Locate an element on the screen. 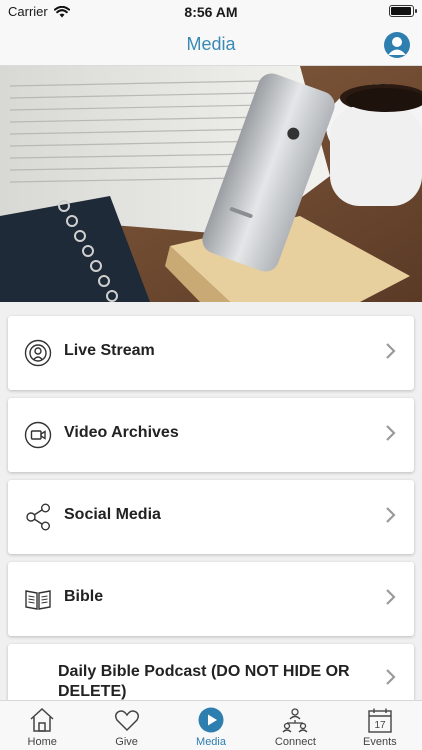  tab-label: Home is located at coordinates (42, 742).